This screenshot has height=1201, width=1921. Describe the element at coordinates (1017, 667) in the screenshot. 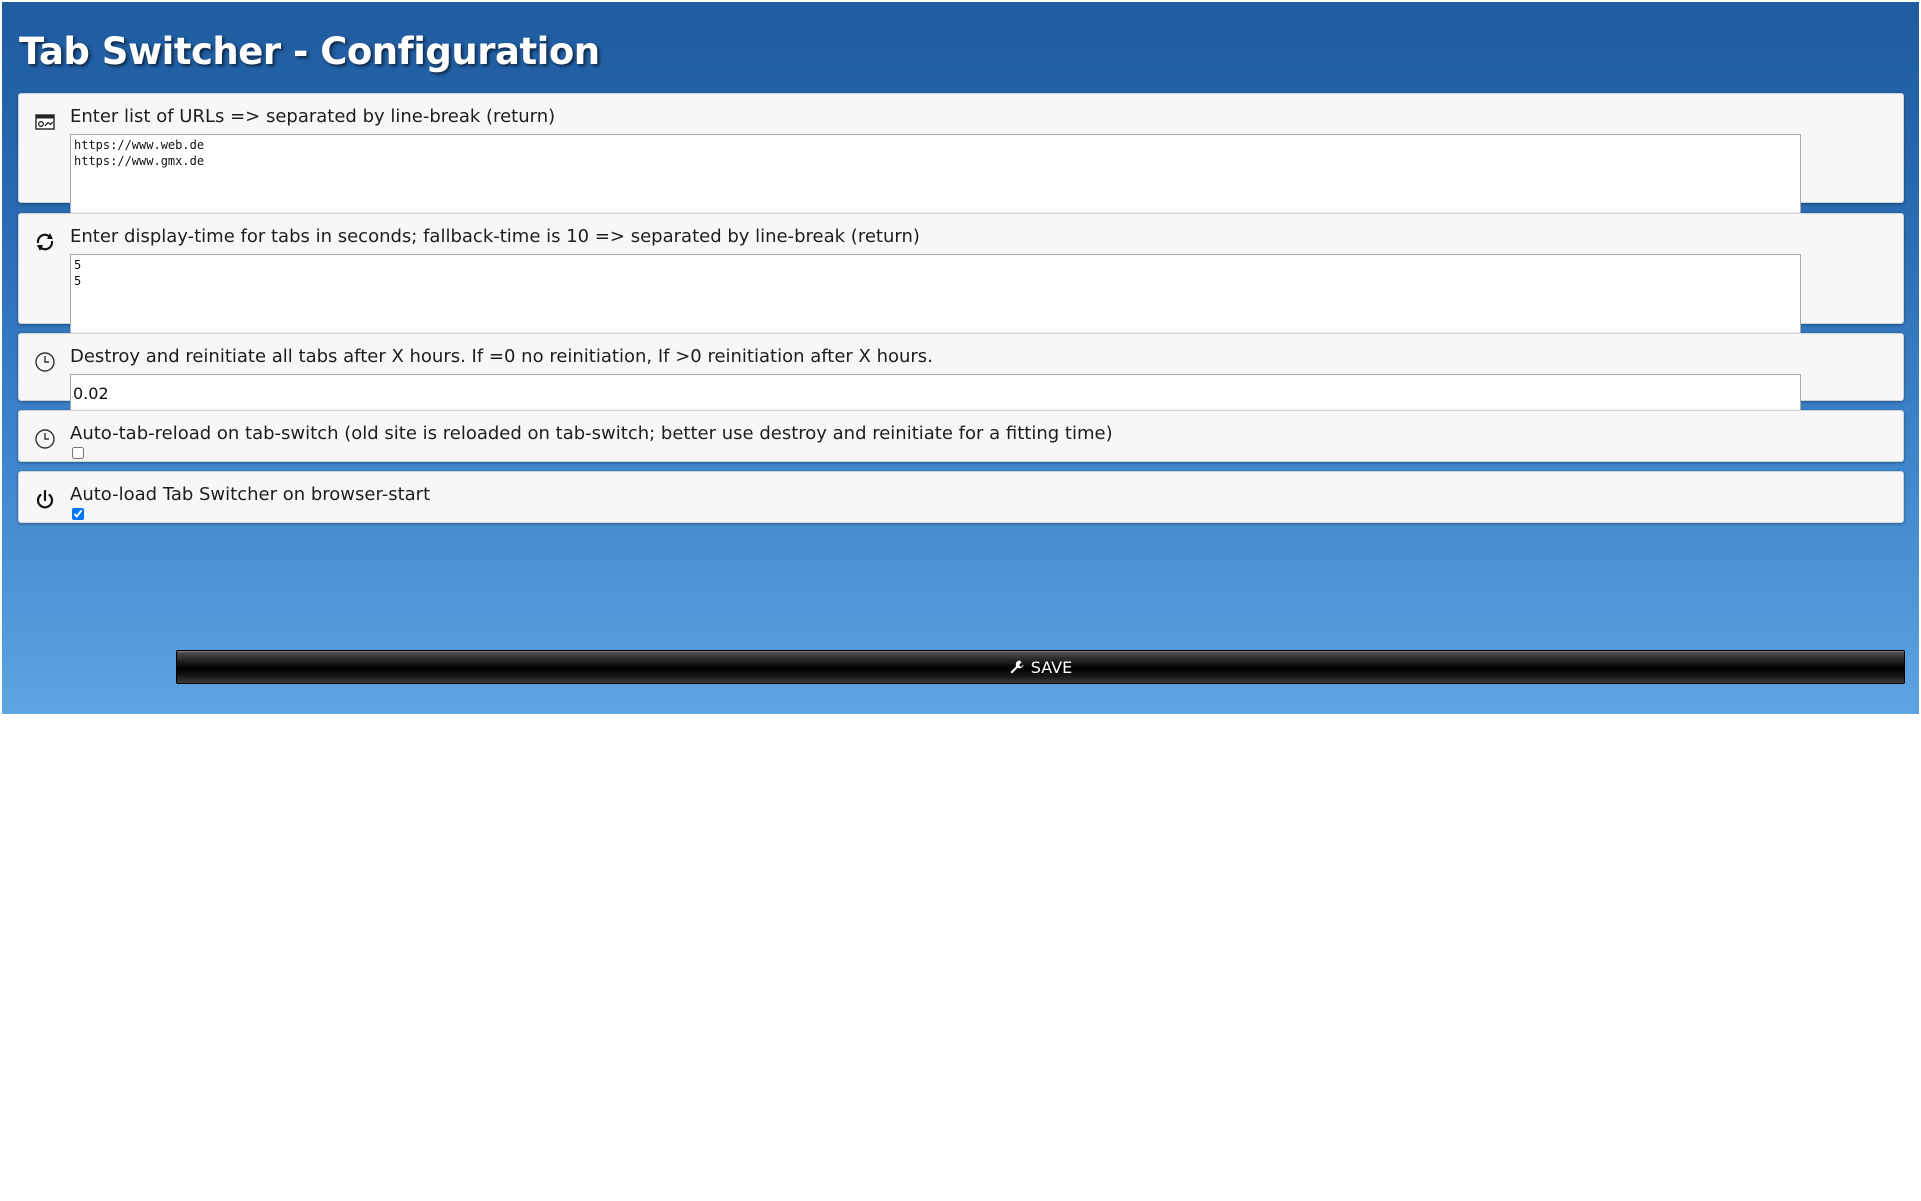

I see `wrench-icon` at that location.